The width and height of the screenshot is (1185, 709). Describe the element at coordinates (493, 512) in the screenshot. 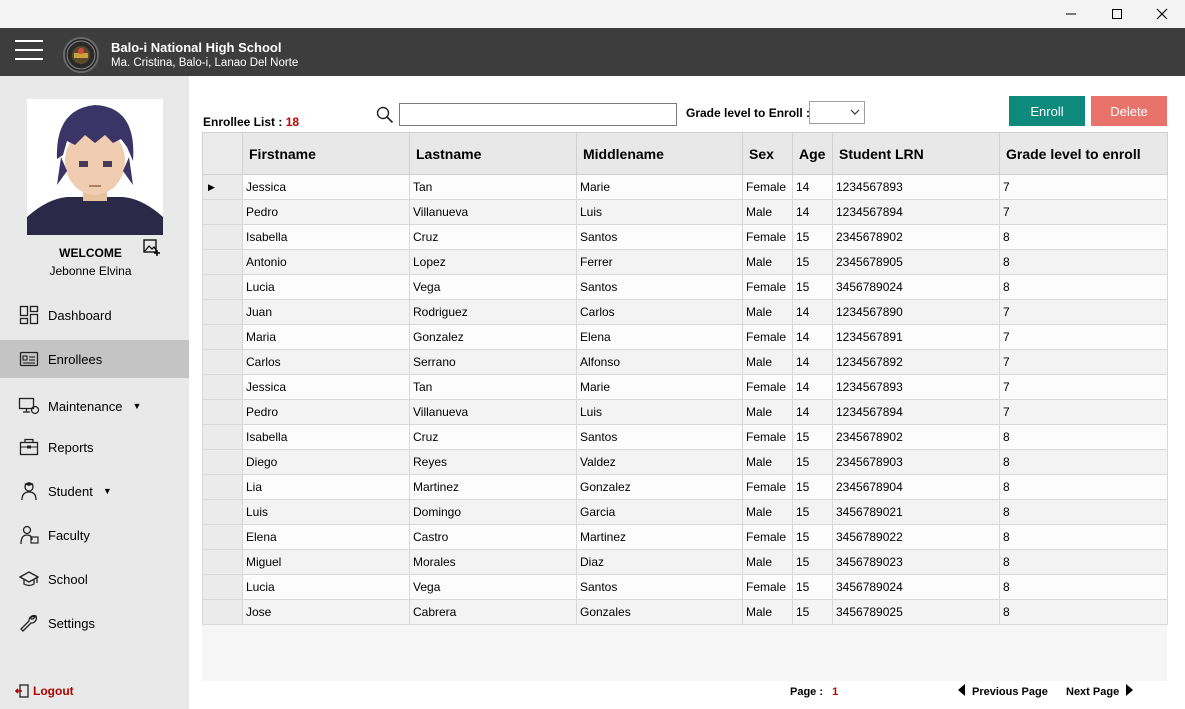

I see `table-cell: Domingo` at that location.